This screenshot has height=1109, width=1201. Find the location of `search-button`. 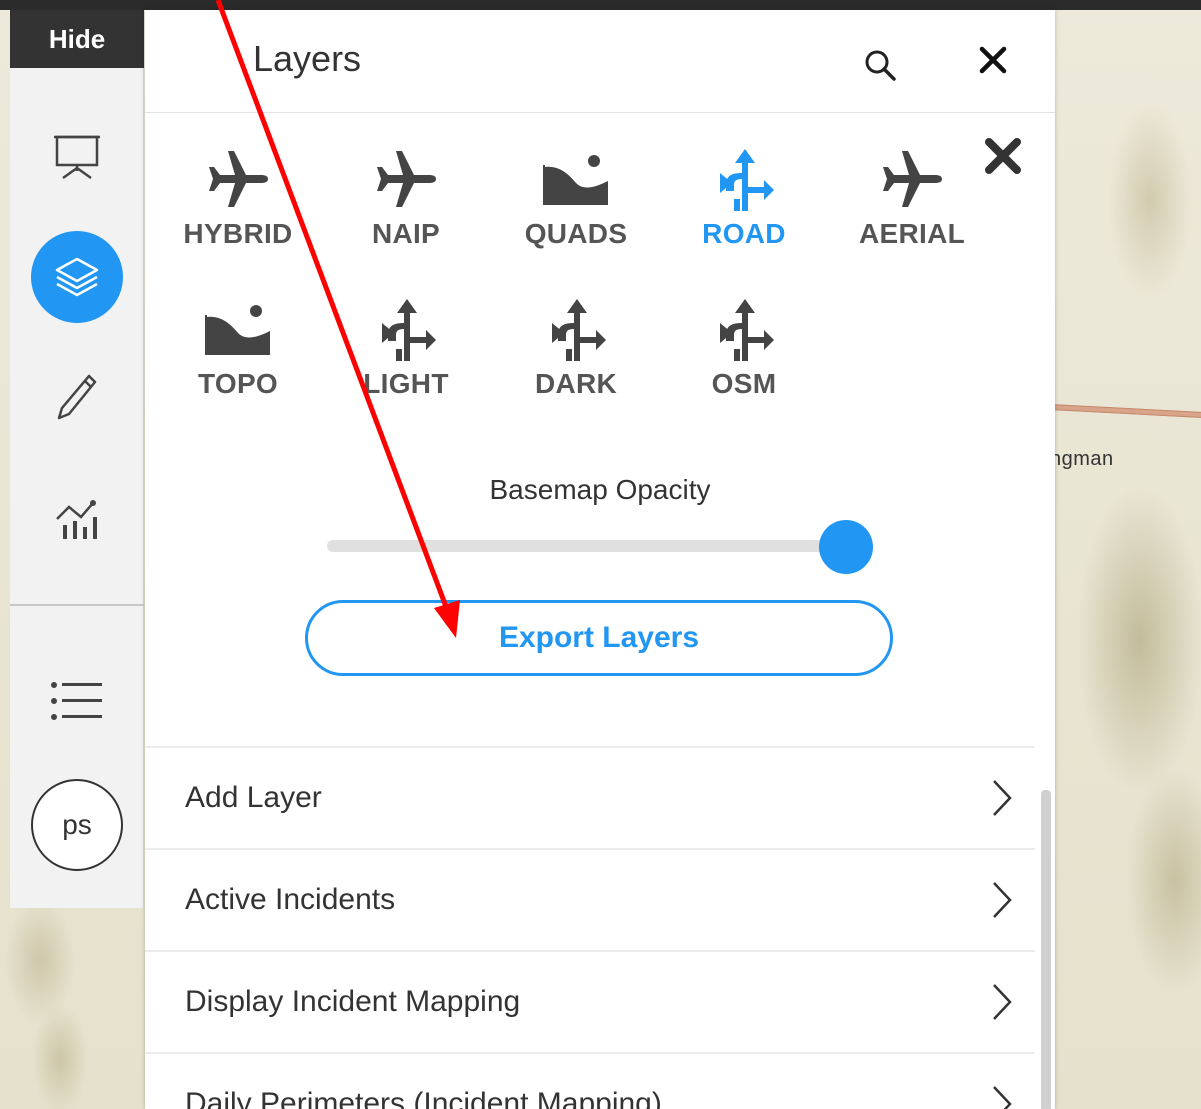

search-button is located at coordinates (881, 66).